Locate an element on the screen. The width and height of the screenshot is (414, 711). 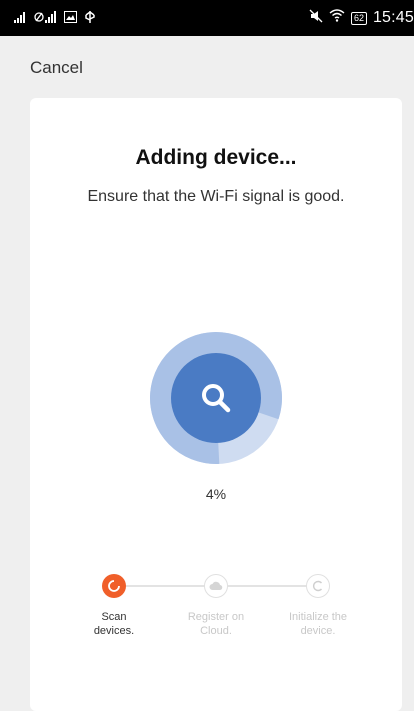
search-icon is located at coordinates (216, 400).